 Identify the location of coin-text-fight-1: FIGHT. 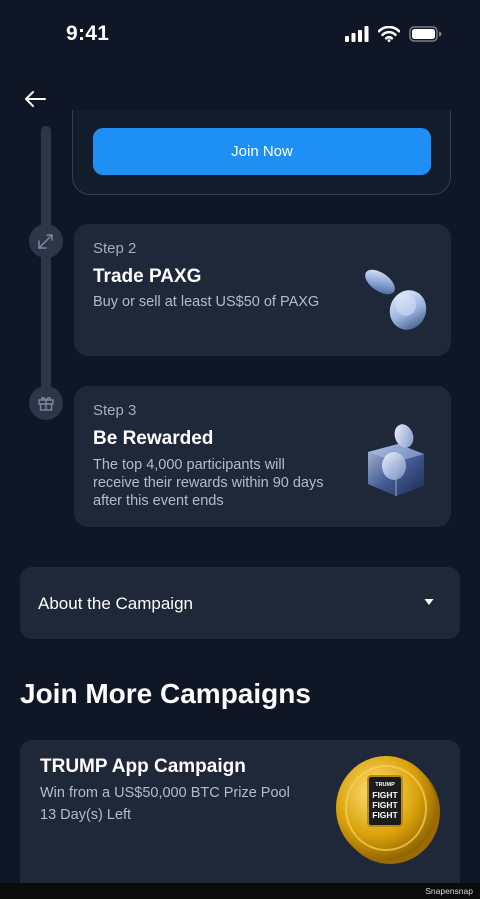
(385, 795).